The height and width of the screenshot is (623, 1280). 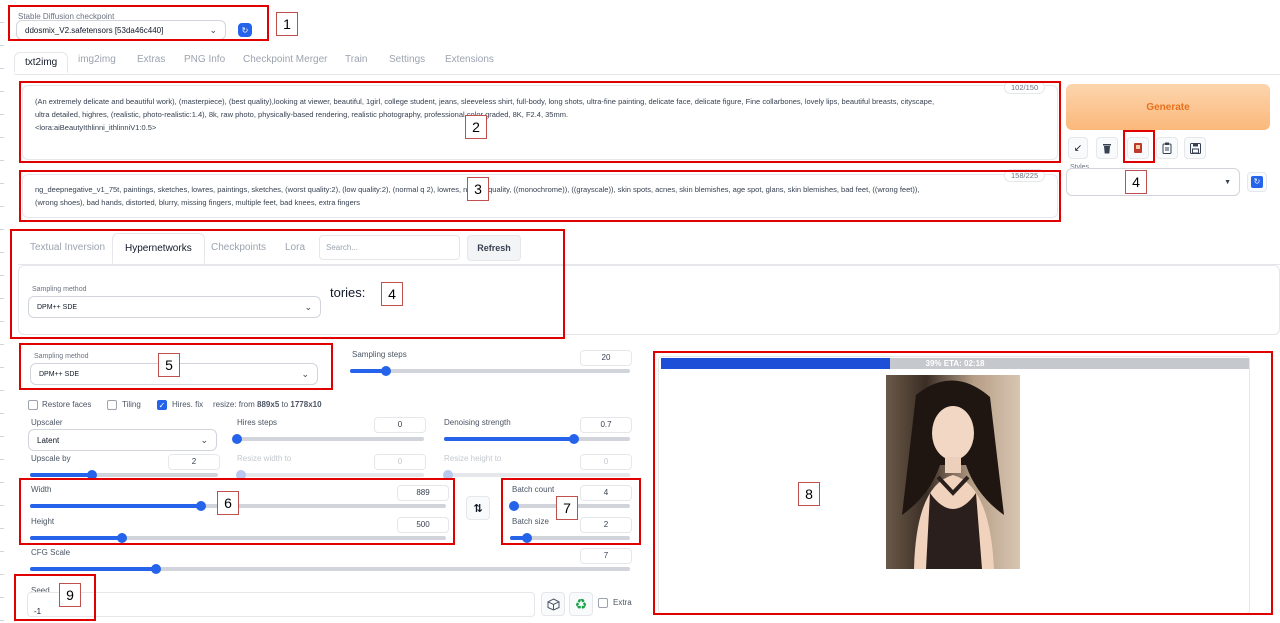 I want to click on batch-count-input: 4, so click(x=606, y=493).